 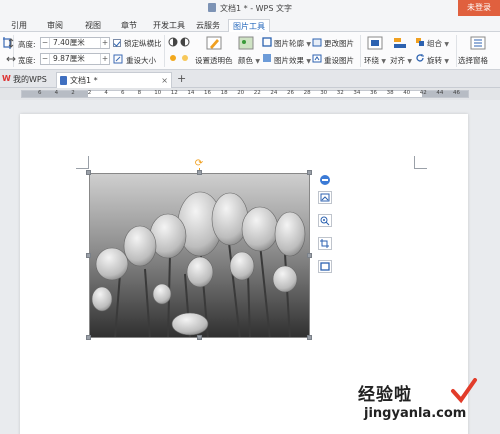 I want to click on crop-icon, so click(x=324, y=243).